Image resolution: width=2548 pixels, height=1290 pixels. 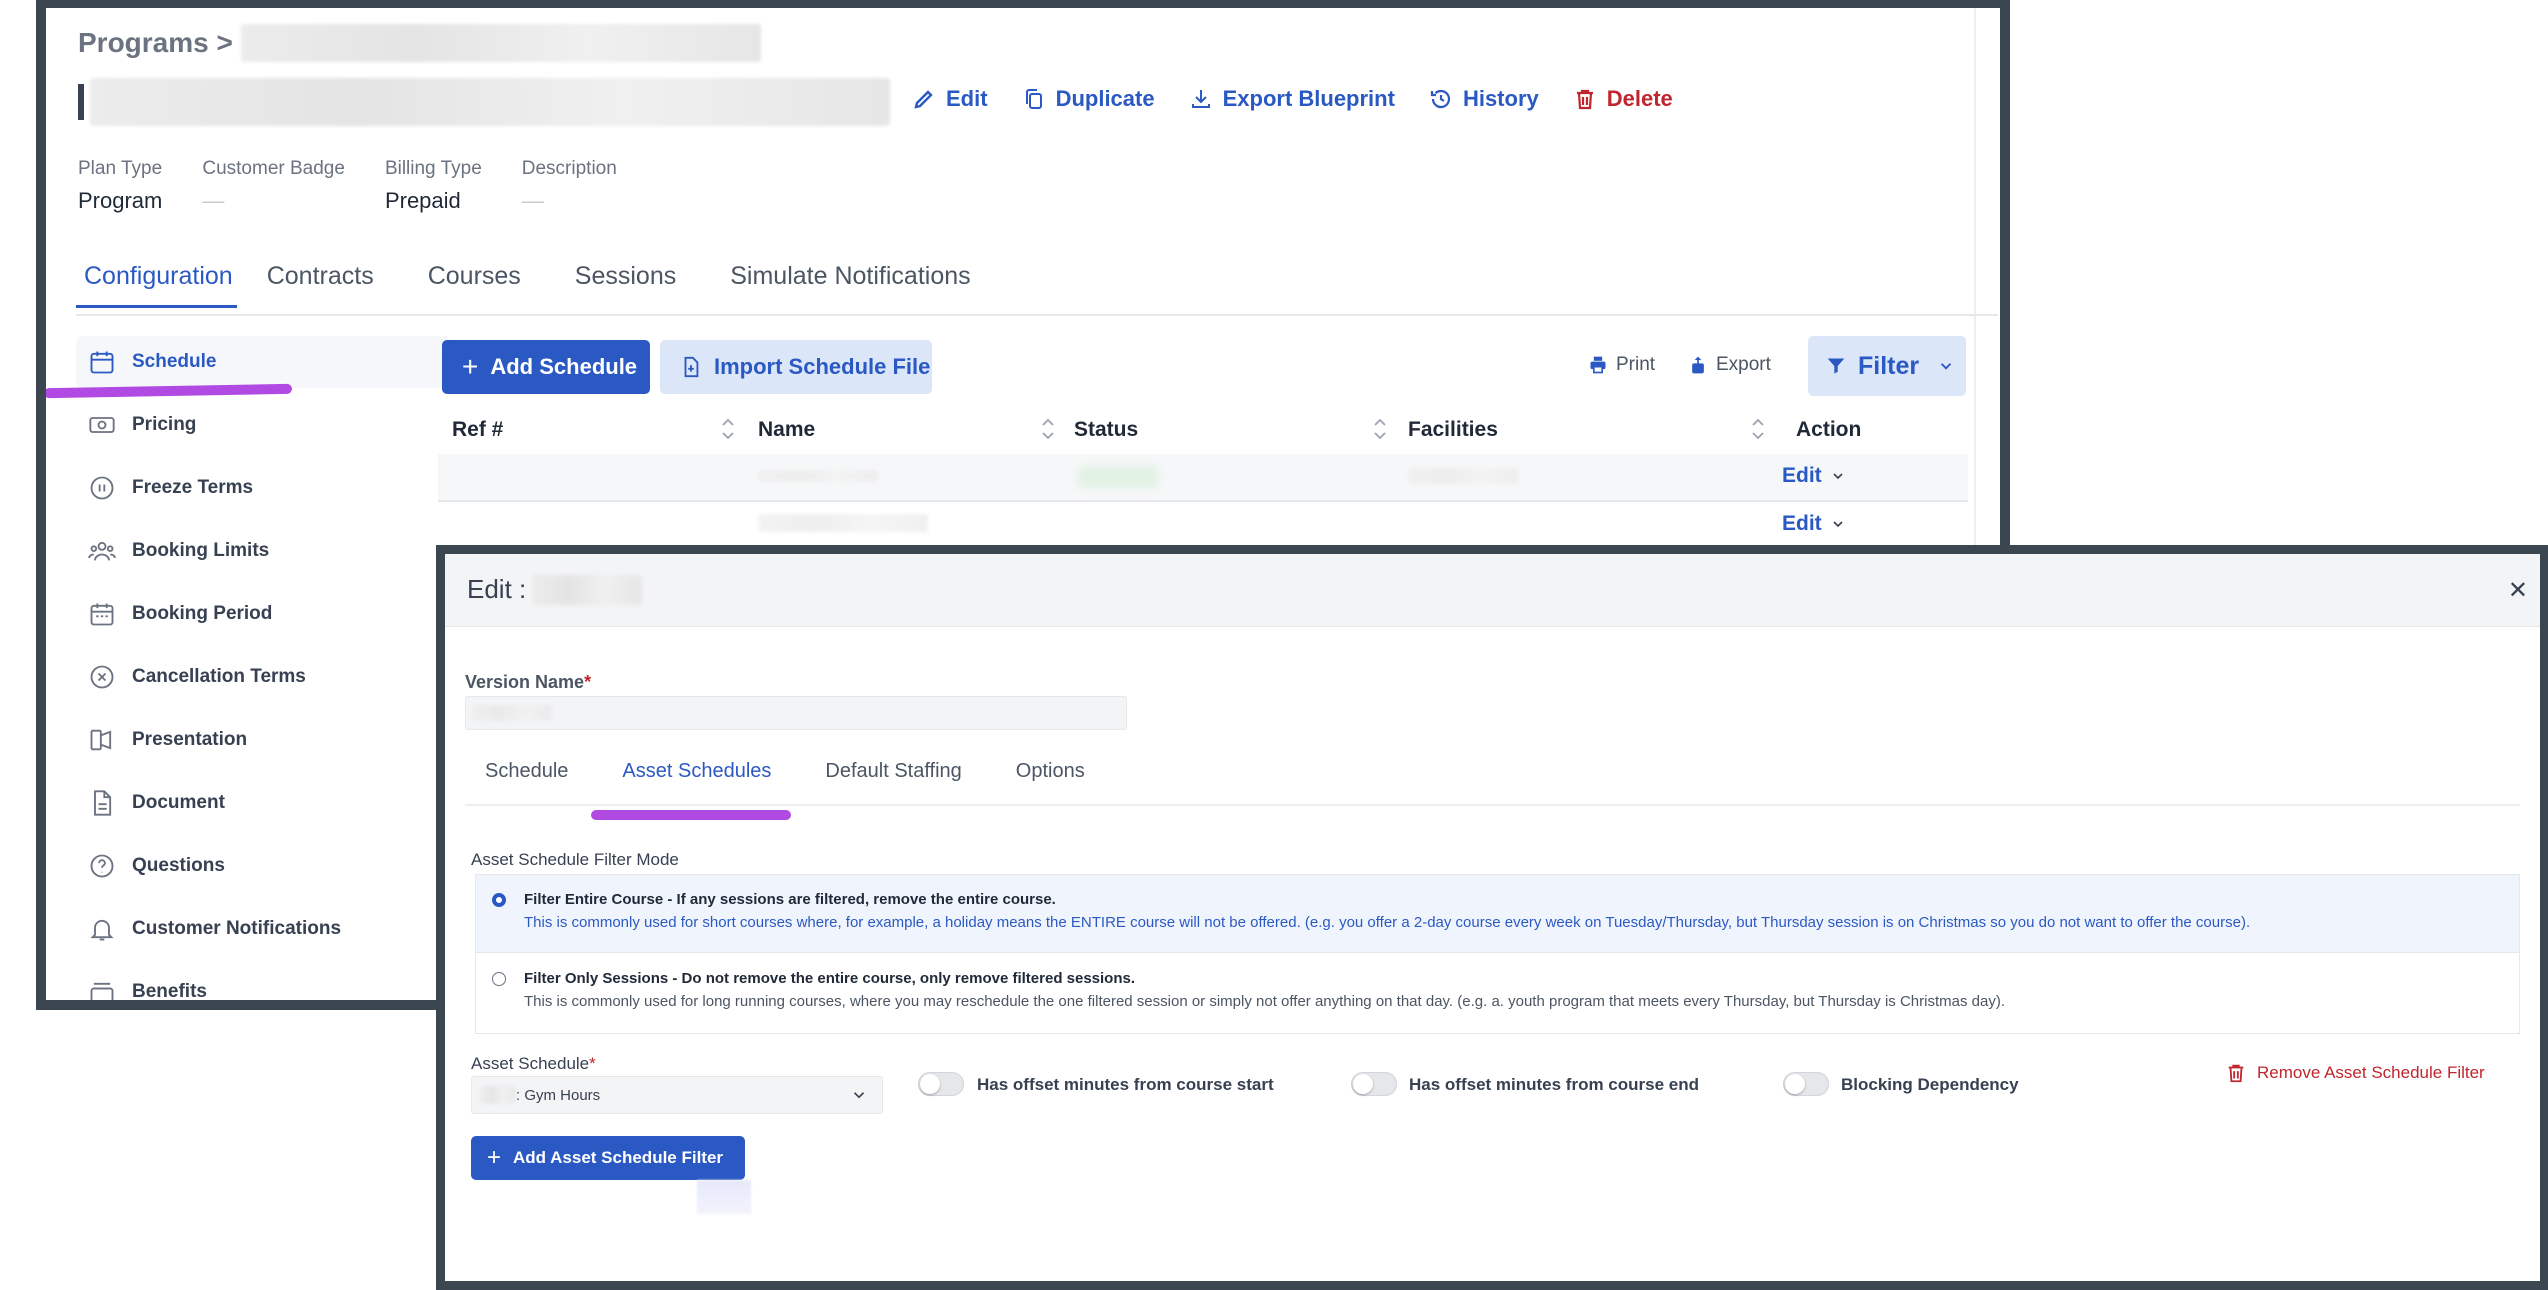 I want to click on version-name-input, so click(x=796, y=713).